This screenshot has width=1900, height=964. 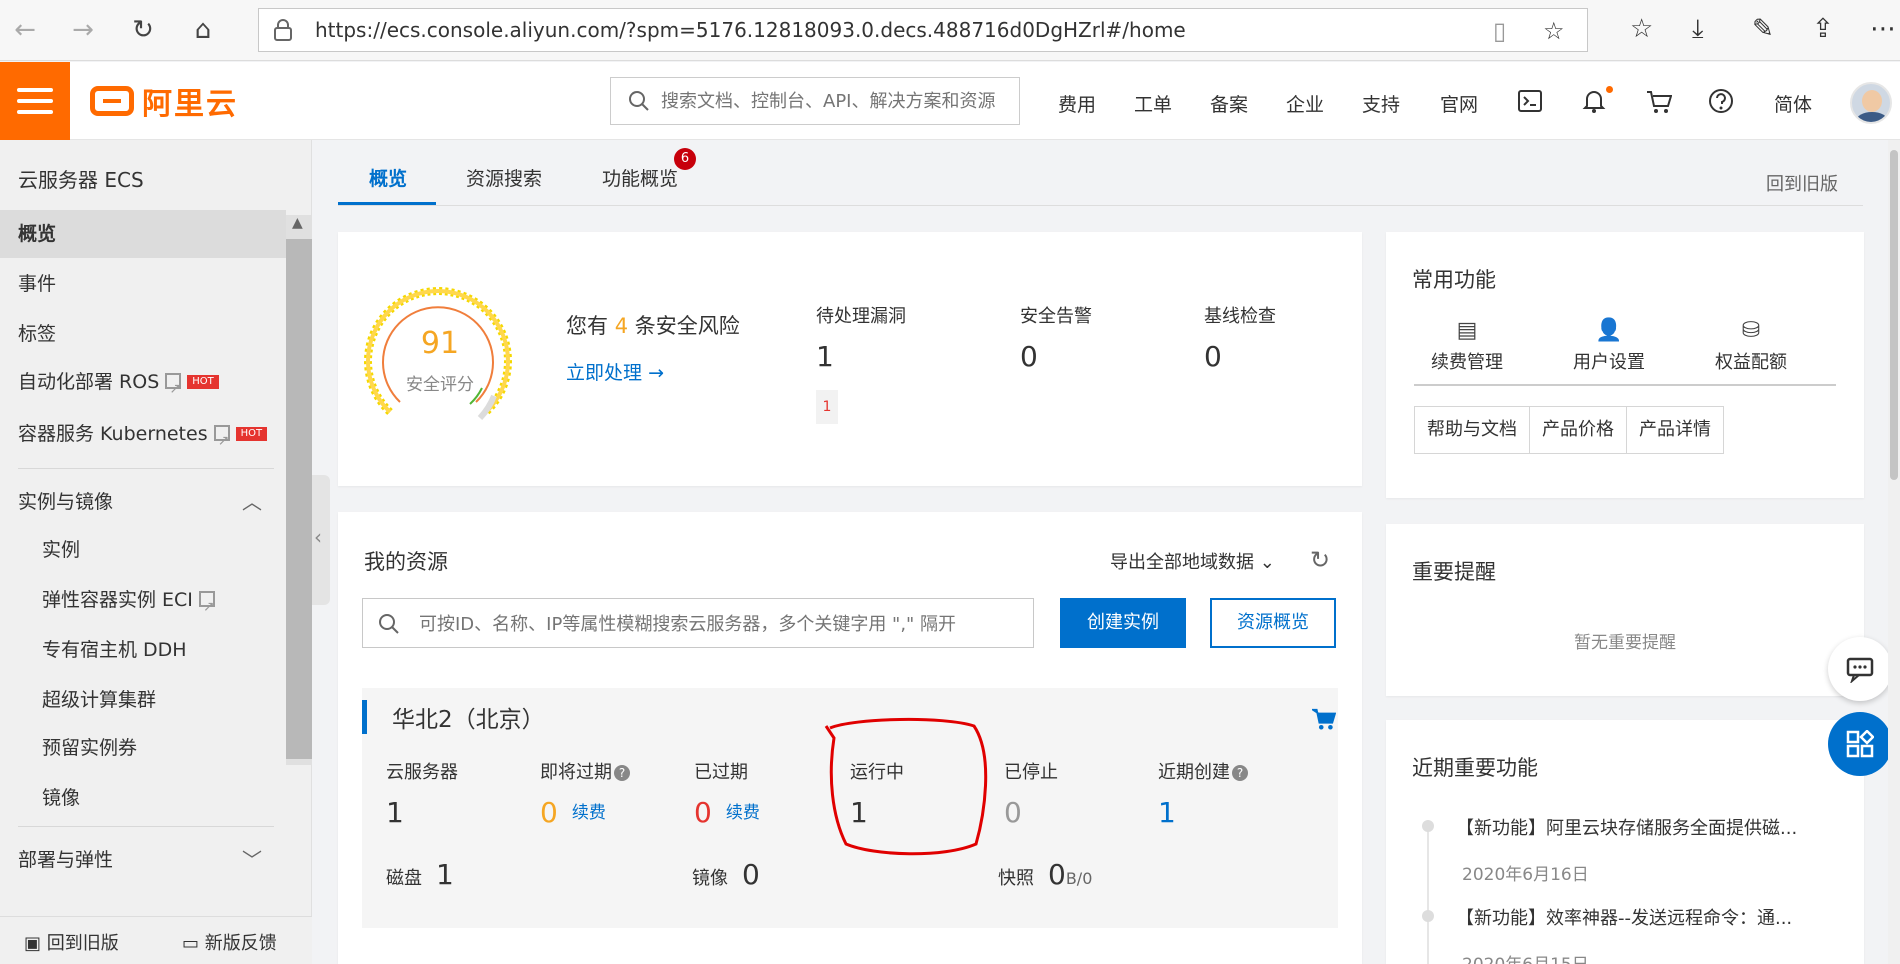 I want to click on notification-dot, so click(x=1609, y=89).